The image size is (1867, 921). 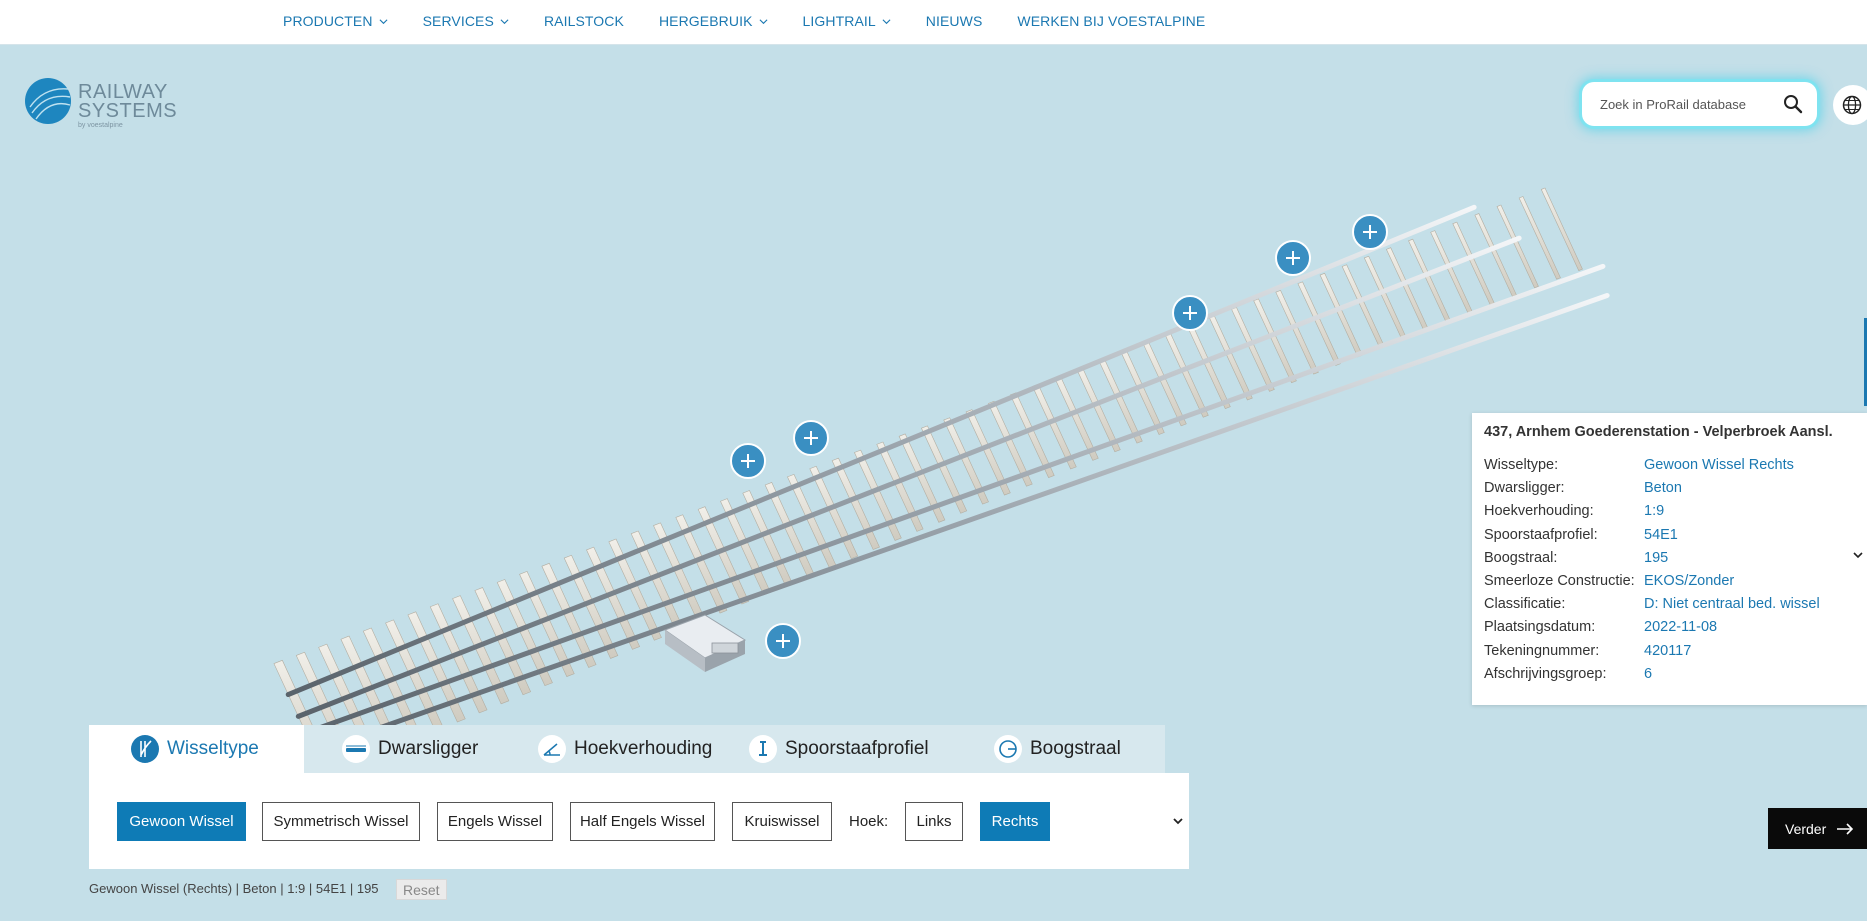 I want to click on info-row-smeerloze-constructie: Smeerloze Constructie: EKOS/Zonder, so click(x=1609, y=580).